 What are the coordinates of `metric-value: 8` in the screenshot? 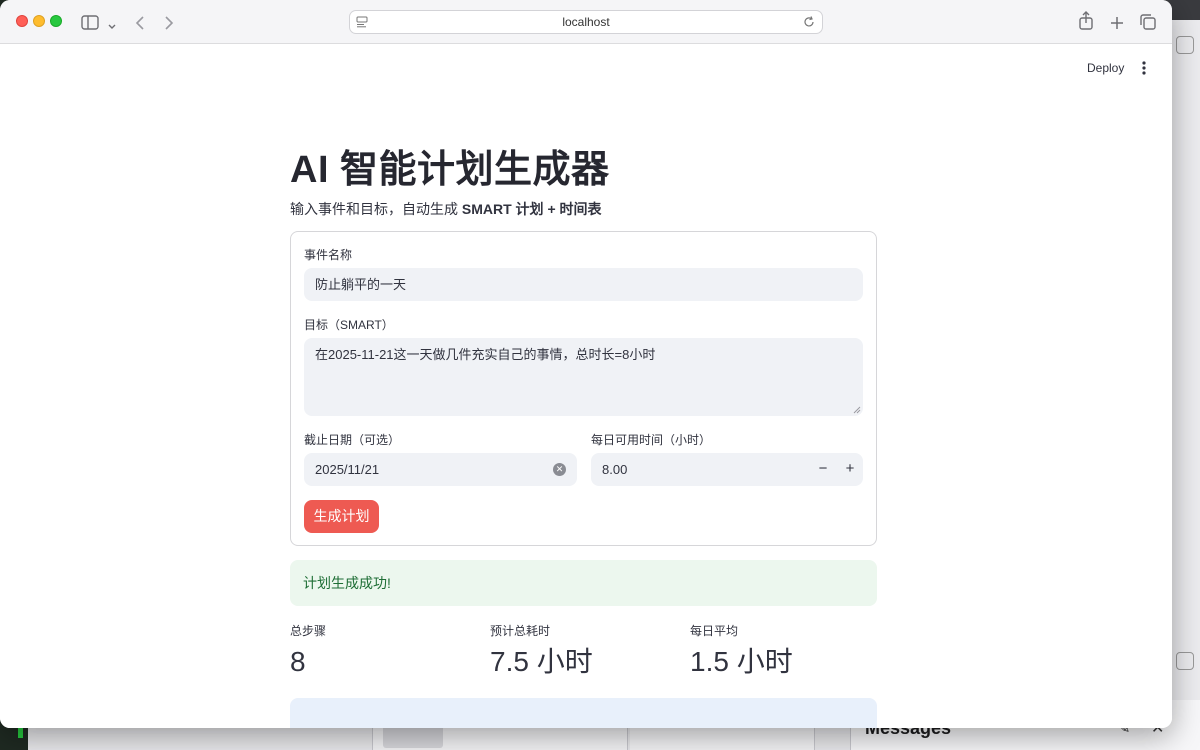 It's located at (298, 661).